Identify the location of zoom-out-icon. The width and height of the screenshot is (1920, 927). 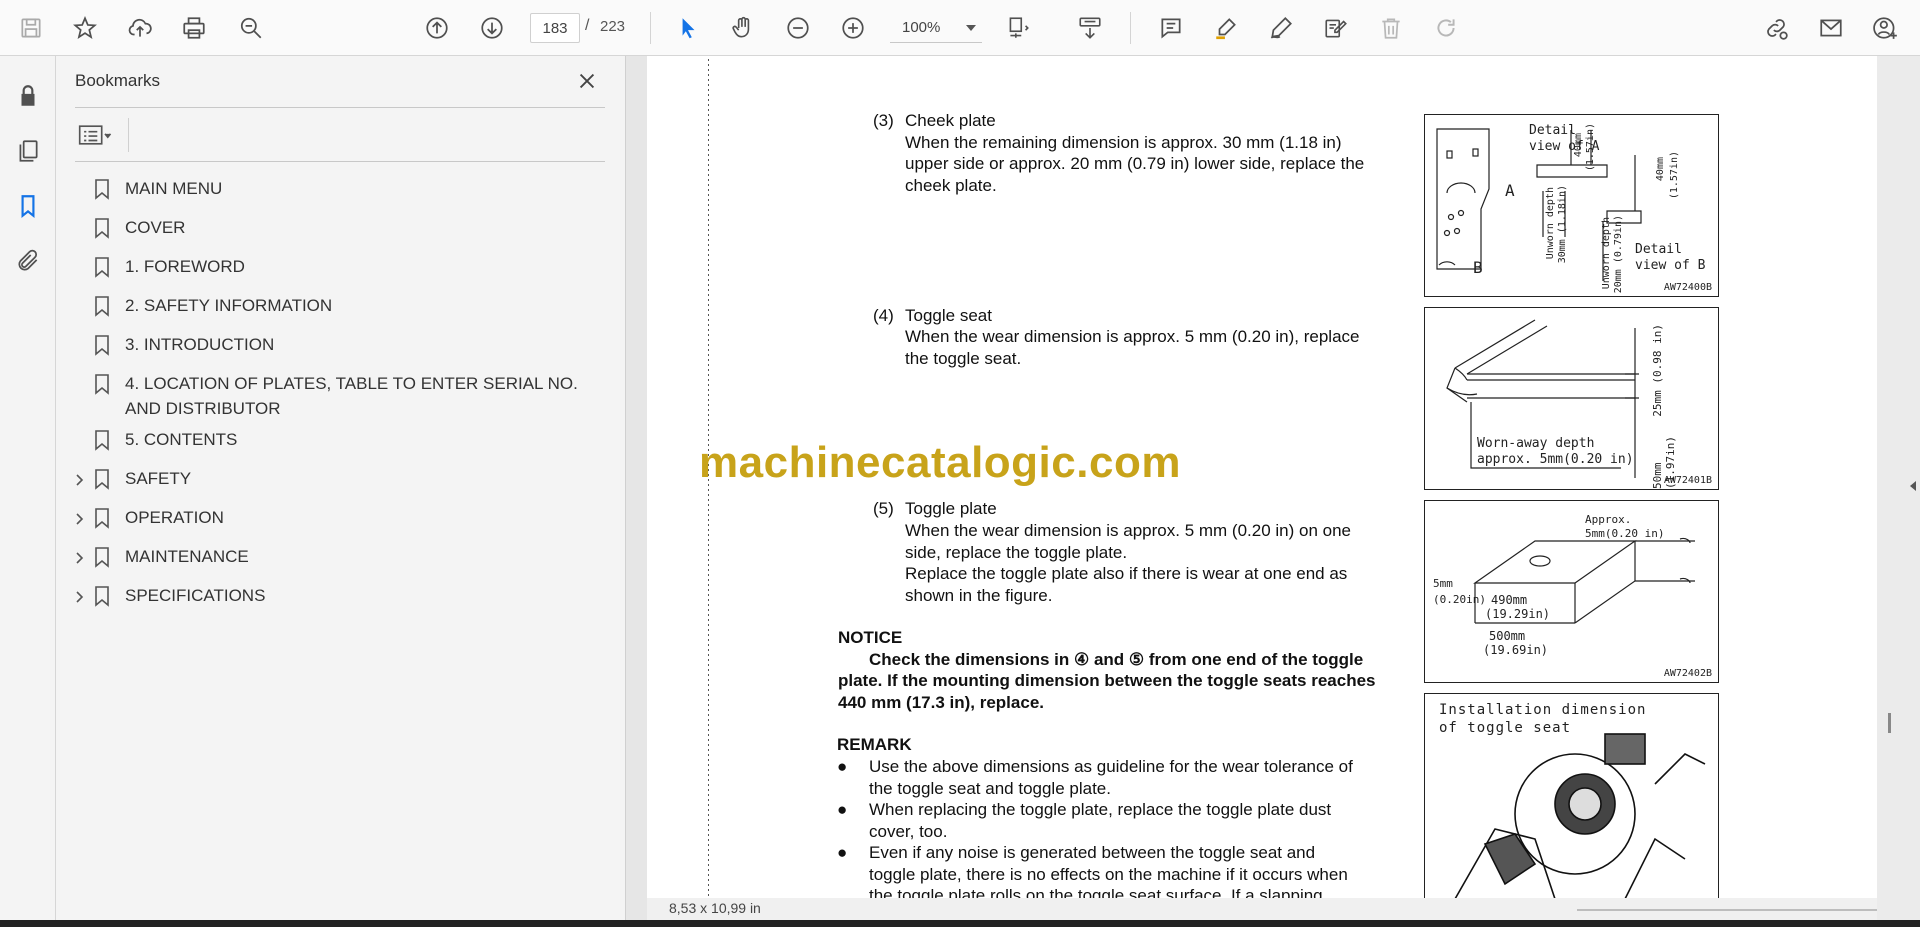
(798, 28).